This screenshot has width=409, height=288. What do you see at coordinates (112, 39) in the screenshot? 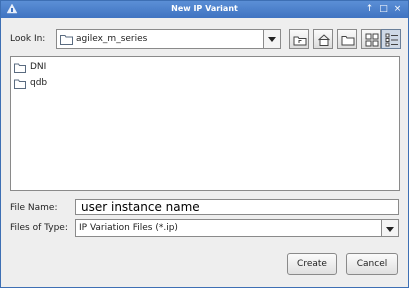
I see `look-in-value: agilex_m_series` at bounding box center [112, 39].